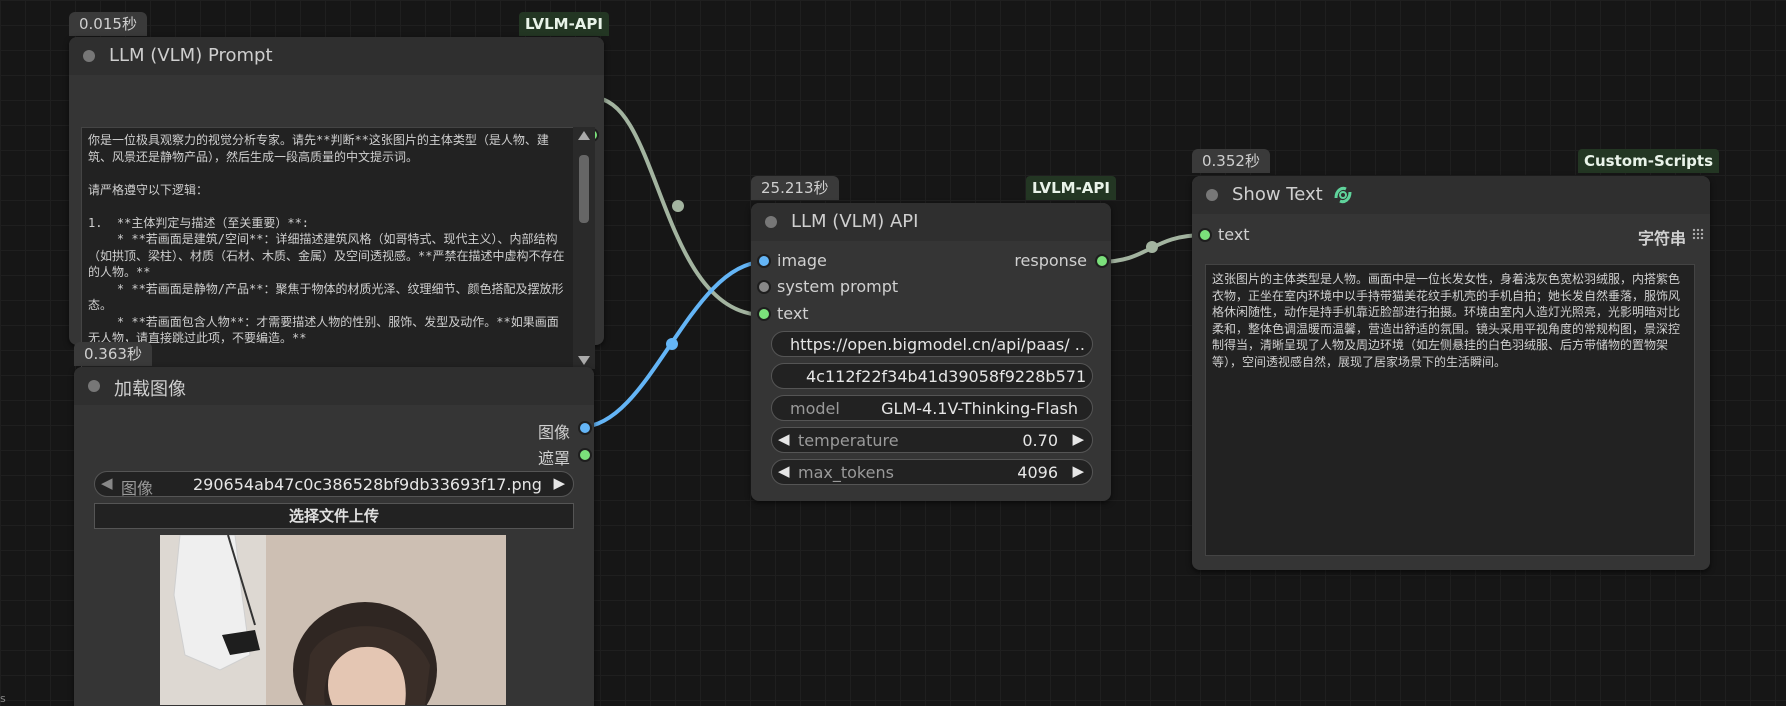 This screenshot has width=1786, height=706. Describe the element at coordinates (1661, 238) in the screenshot. I see `type-label: 字符串` at that location.